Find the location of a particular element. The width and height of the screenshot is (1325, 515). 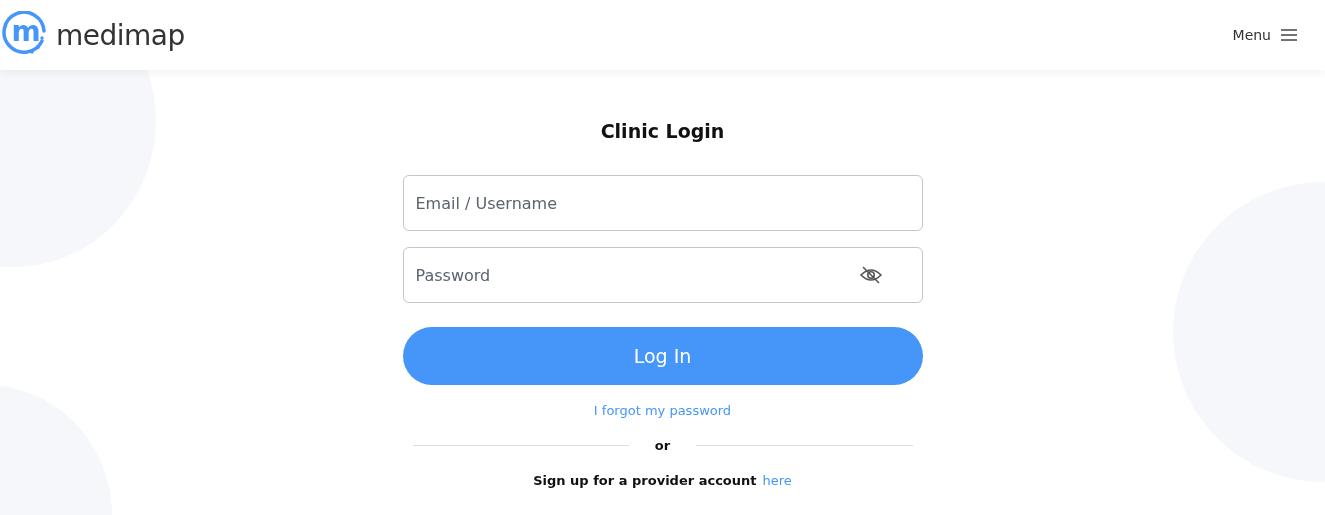

menu-button: Menu is located at coordinates (1264, 35).